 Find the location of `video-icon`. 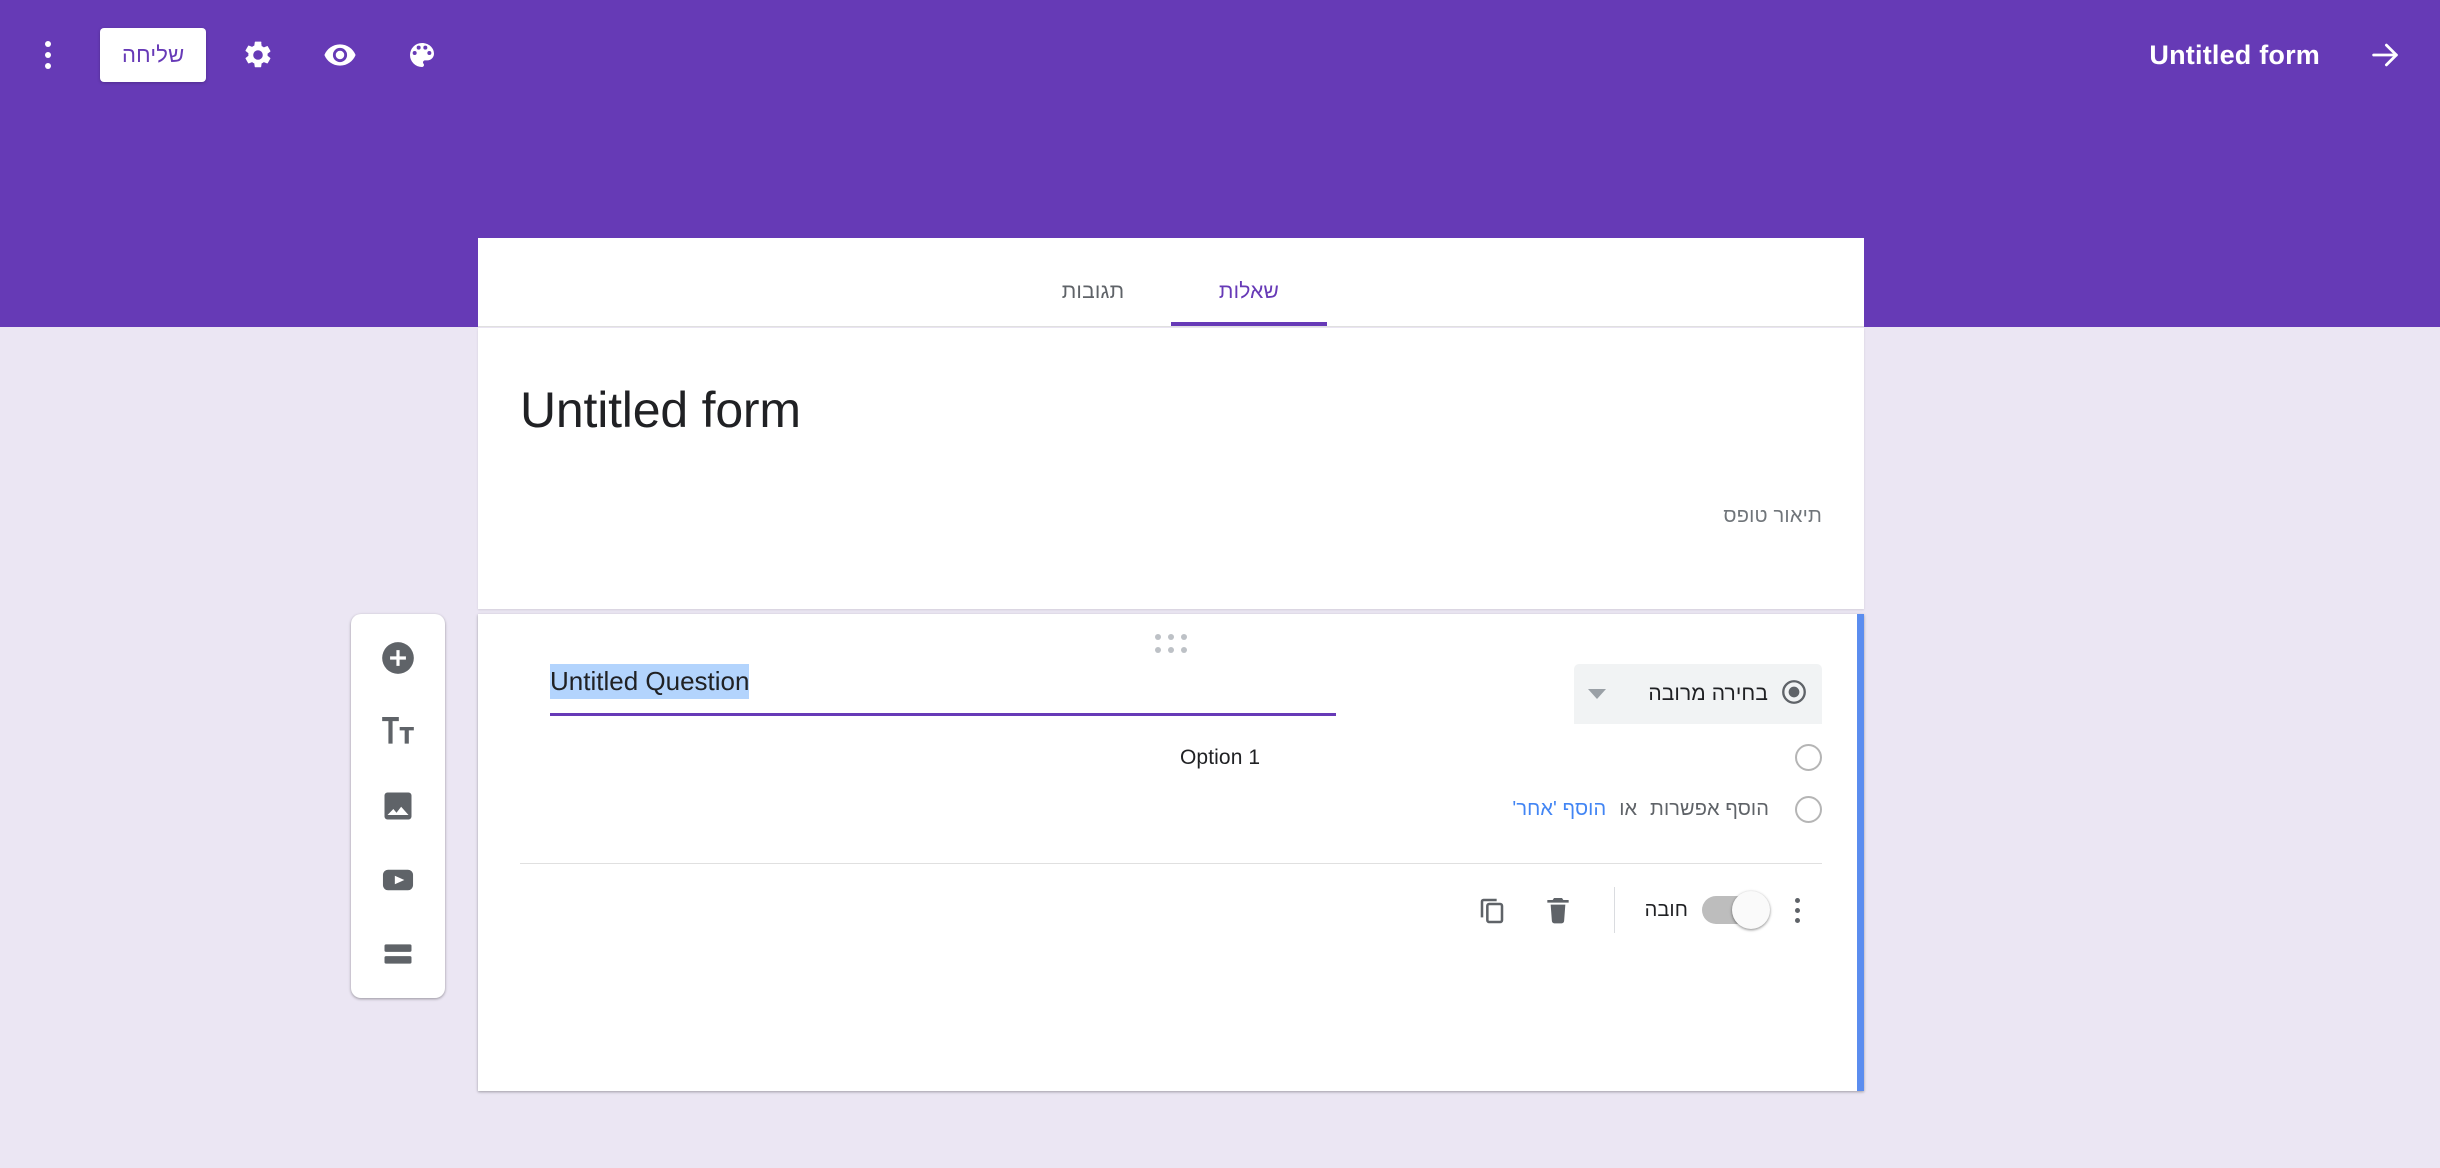

video-icon is located at coordinates (398, 880).